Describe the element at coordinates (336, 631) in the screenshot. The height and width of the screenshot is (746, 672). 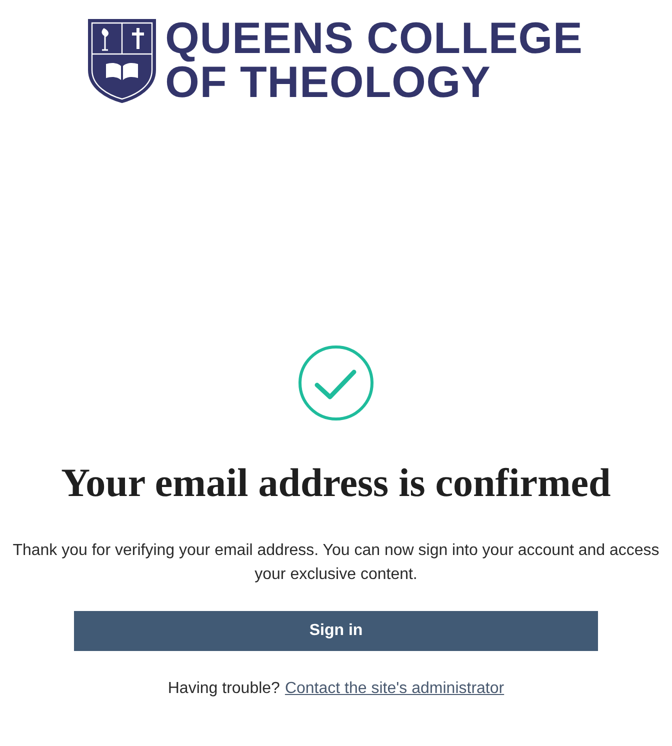
I see `sign-in-button: Sign in` at that location.